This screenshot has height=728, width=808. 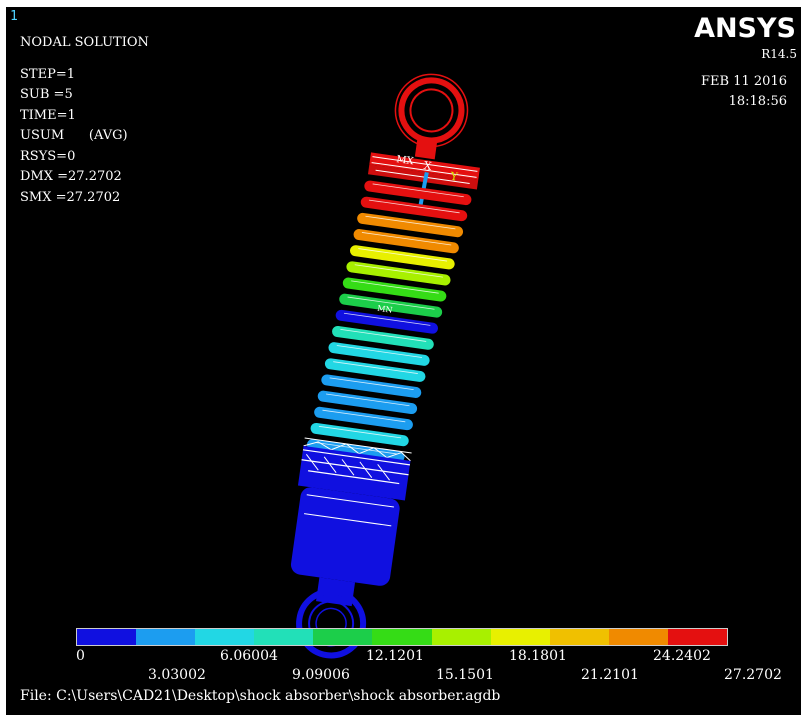 What do you see at coordinates (350, 526) in the screenshot?
I see `damper-body` at bounding box center [350, 526].